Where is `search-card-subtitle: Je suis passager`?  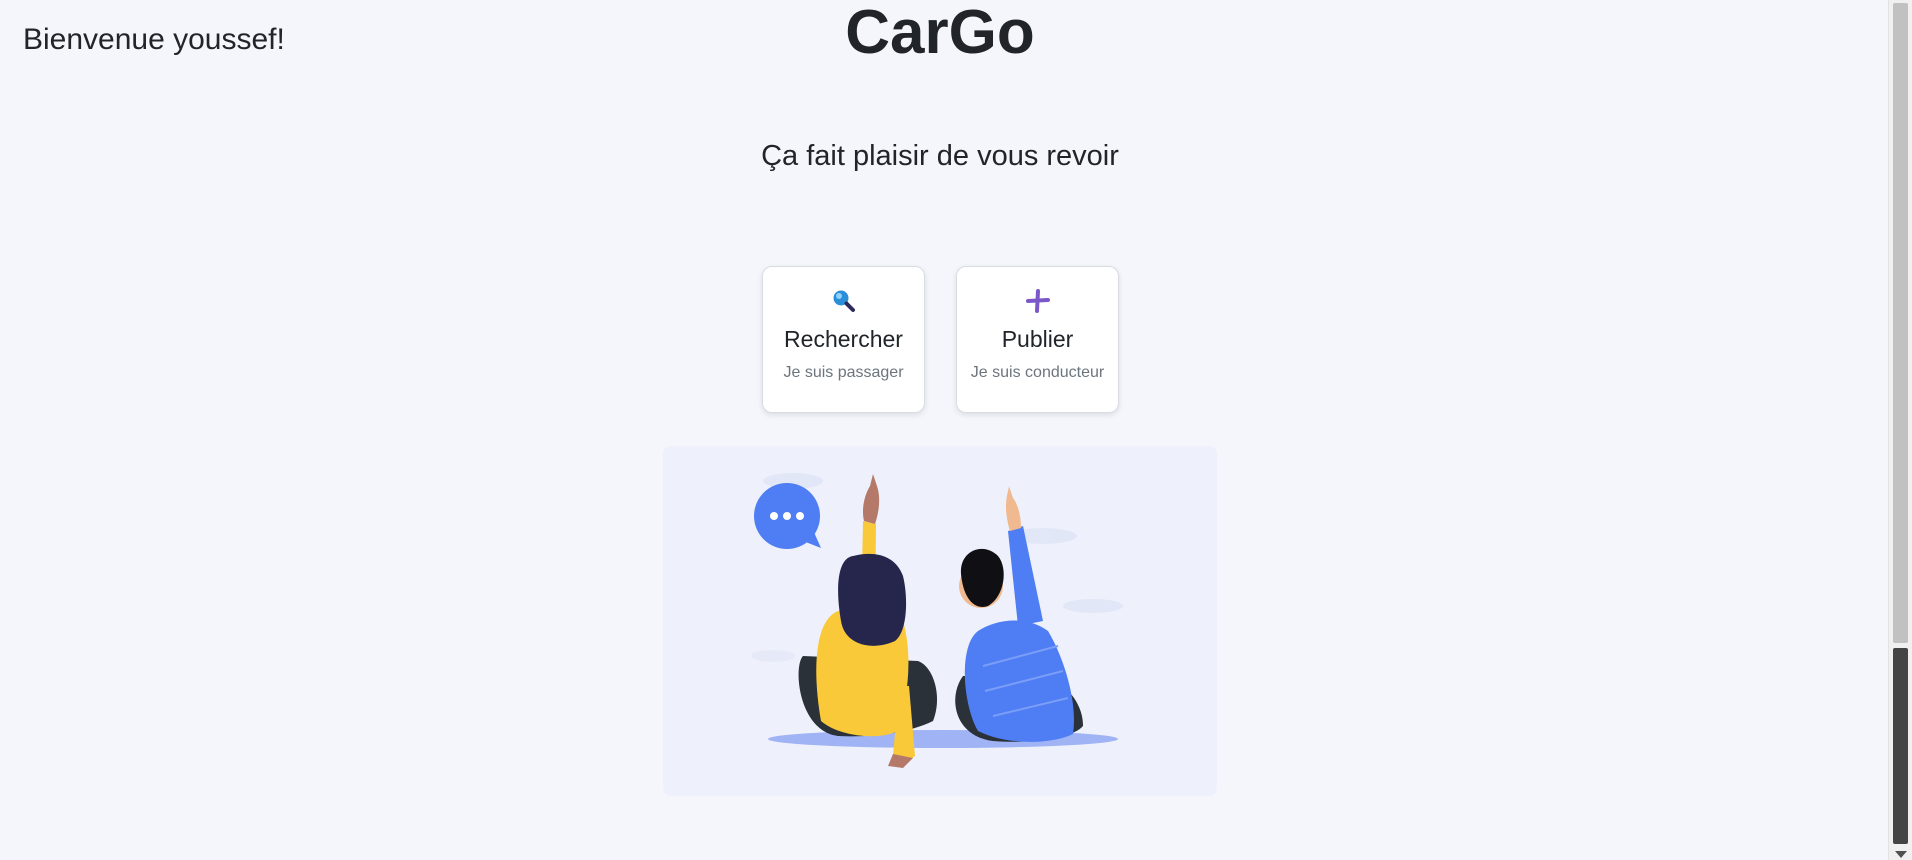
search-card-subtitle: Je suis passager is located at coordinates (843, 372).